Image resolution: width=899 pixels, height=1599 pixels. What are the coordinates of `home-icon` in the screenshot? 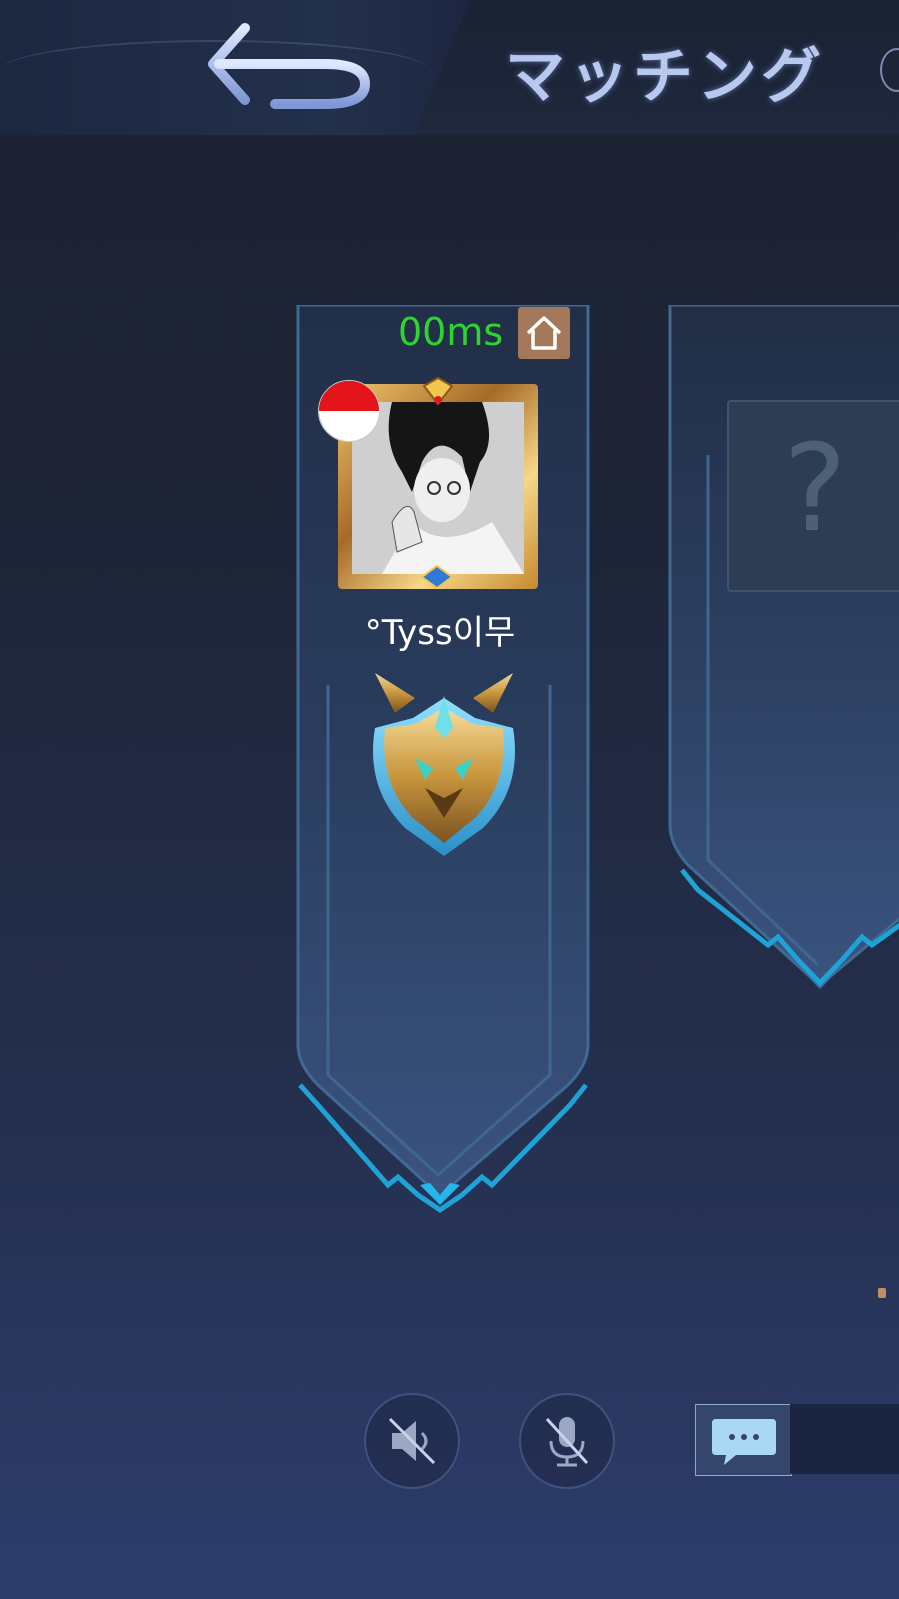 It's located at (544, 333).